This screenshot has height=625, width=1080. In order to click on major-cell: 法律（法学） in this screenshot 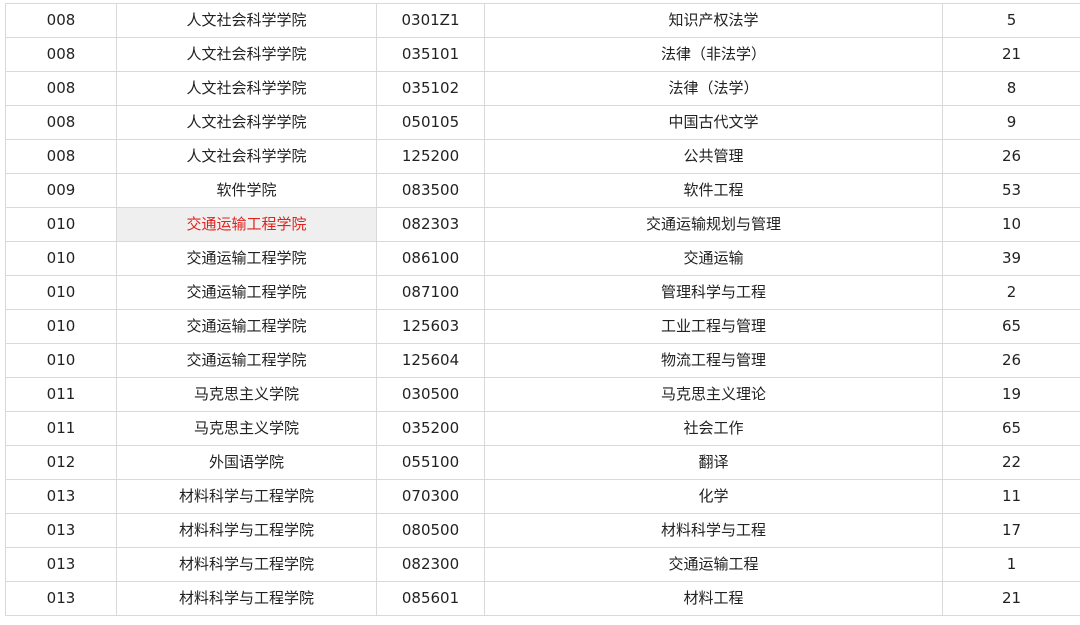, I will do `click(714, 89)`.